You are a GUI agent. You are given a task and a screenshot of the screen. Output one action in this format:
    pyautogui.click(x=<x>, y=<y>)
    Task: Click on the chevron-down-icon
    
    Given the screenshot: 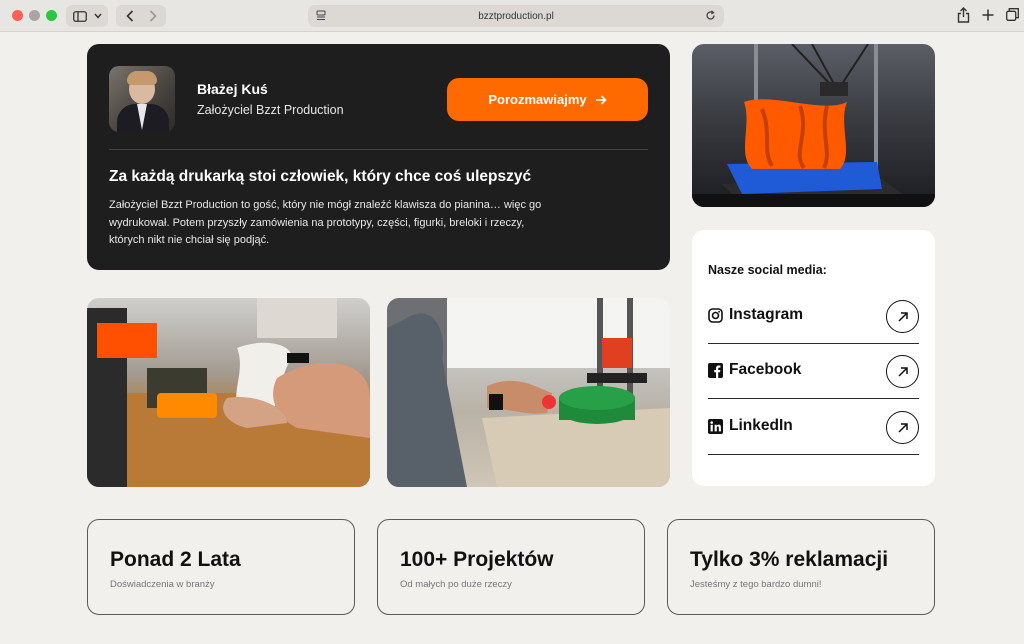 What is the action you would take?
    pyautogui.click(x=97, y=16)
    